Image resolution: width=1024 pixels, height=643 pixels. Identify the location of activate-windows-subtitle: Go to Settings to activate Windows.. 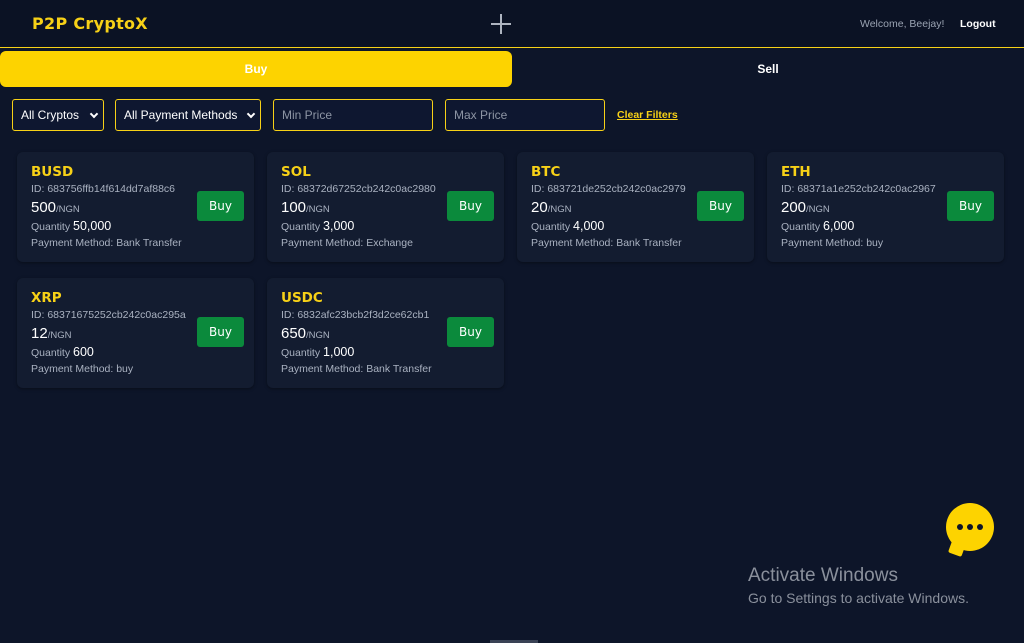
(858, 598).